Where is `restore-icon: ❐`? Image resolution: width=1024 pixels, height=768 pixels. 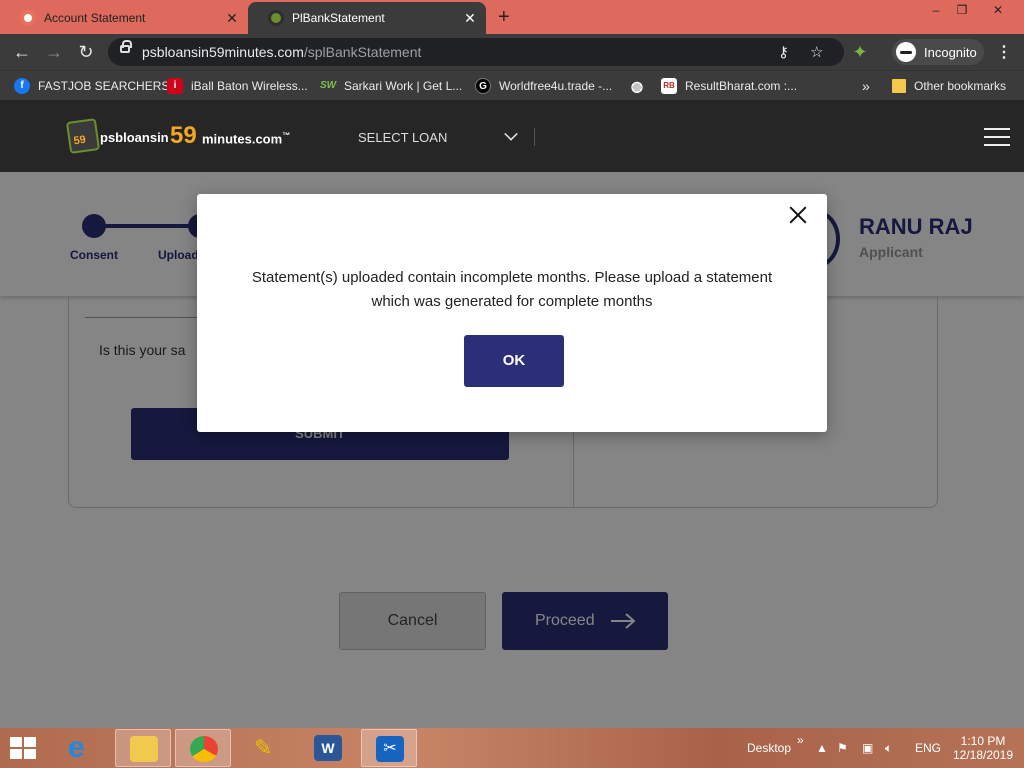 restore-icon: ❐ is located at coordinates (962, 11).